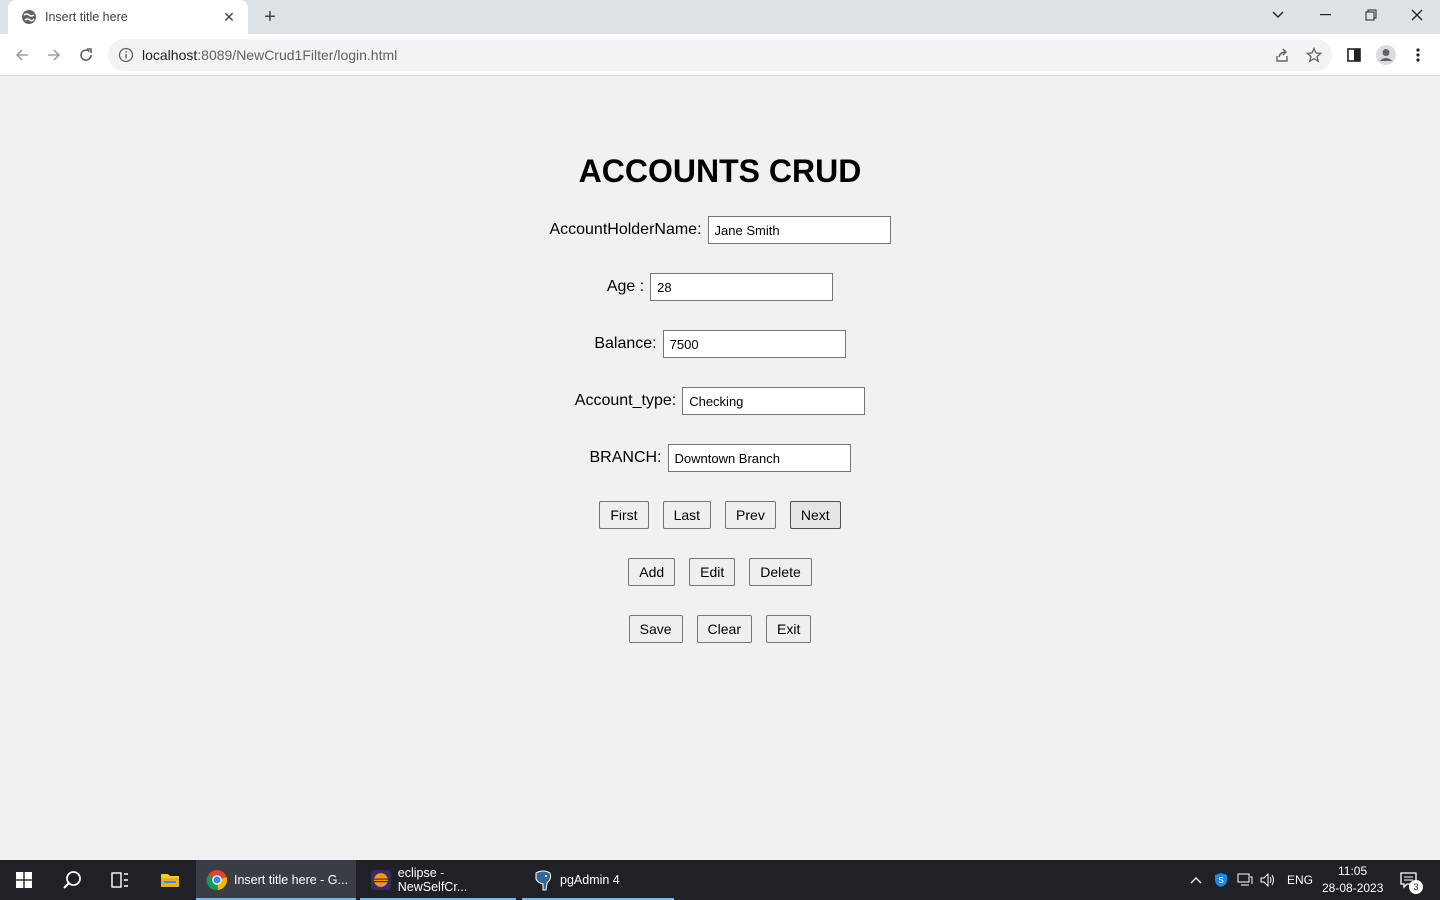 The height and width of the screenshot is (900, 1440). What do you see at coordinates (625, 229) in the screenshot?
I see `account-holder-name-label: AccountHolderName:` at bounding box center [625, 229].